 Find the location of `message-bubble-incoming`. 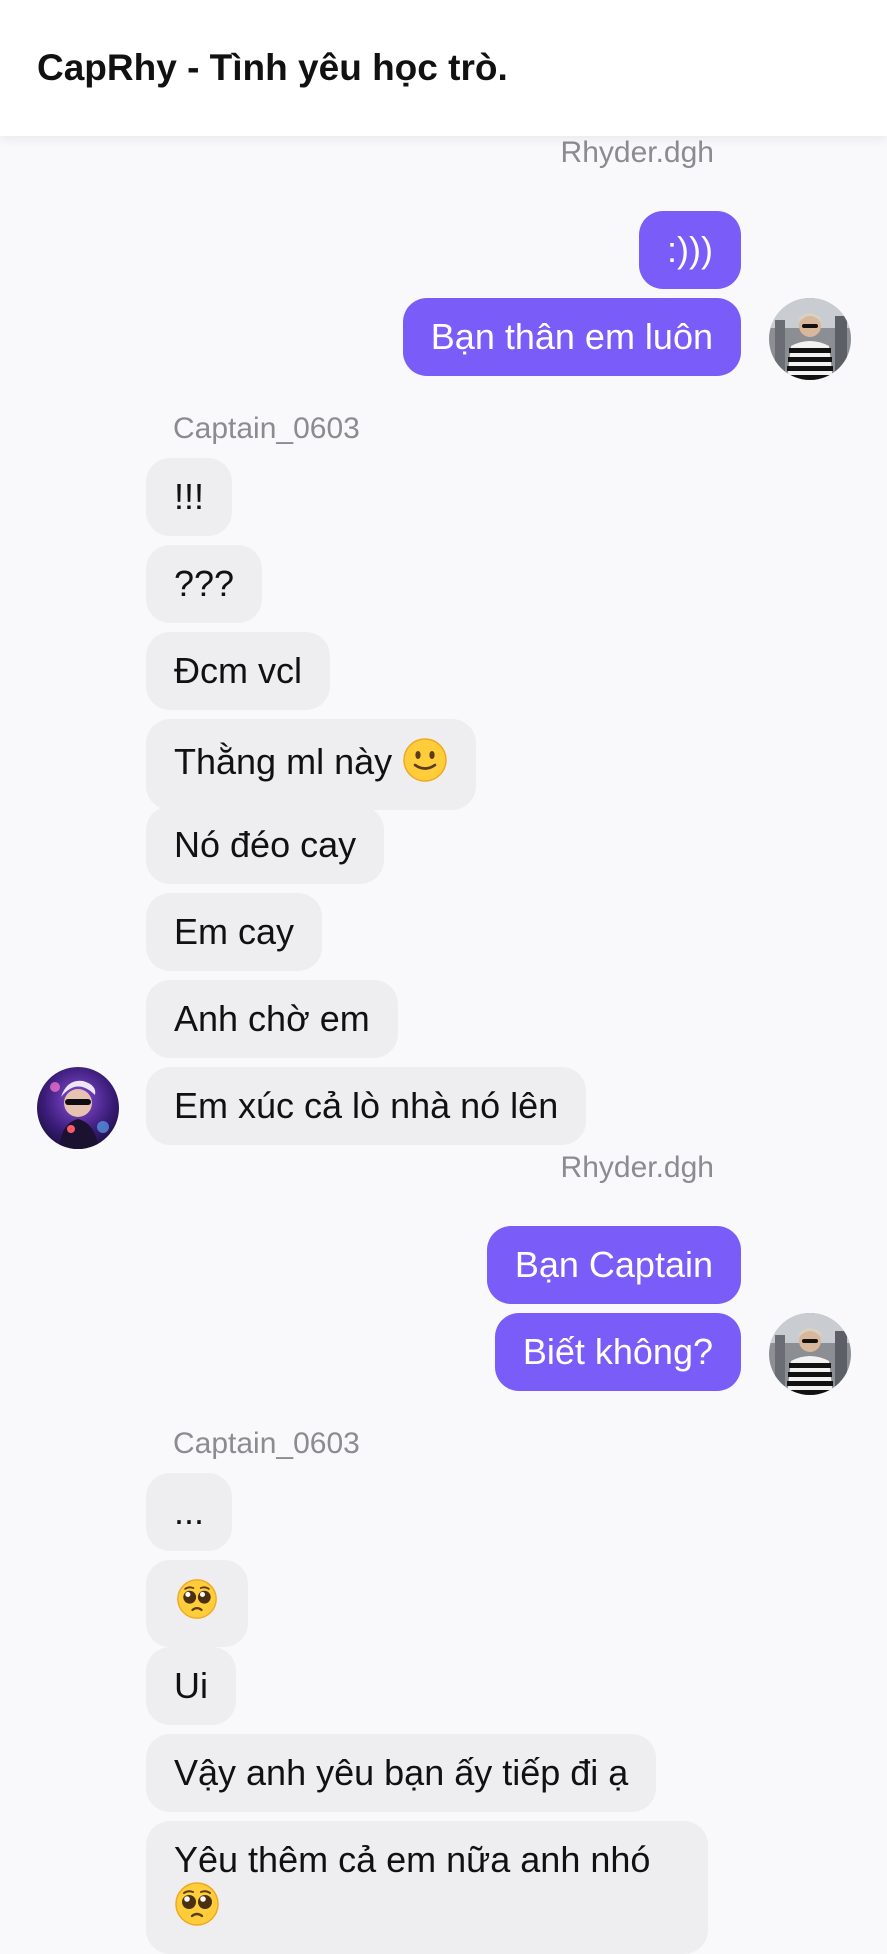

message-bubble-incoming is located at coordinates (197, 1603).